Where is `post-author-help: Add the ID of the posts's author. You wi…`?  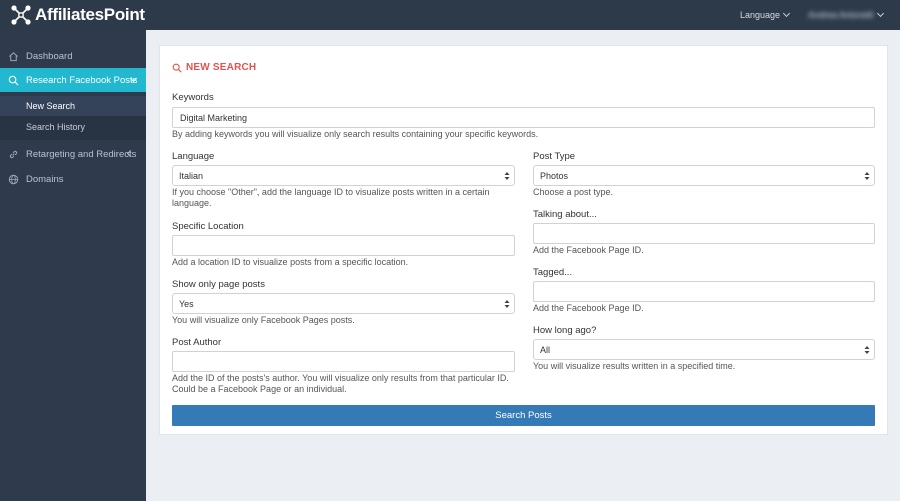
post-author-help: Add the ID of the posts's author. You wi… is located at coordinates (340, 383).